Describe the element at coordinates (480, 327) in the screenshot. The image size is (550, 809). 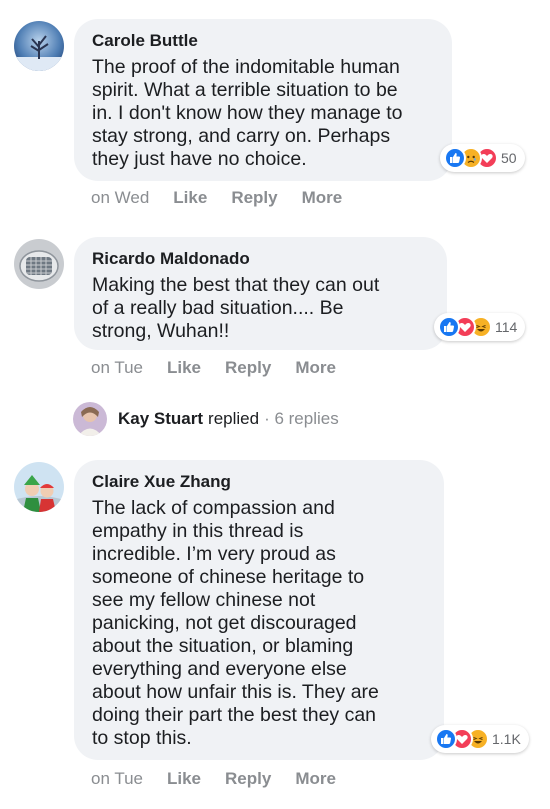
I see `reaction-summary: 114` at that location.